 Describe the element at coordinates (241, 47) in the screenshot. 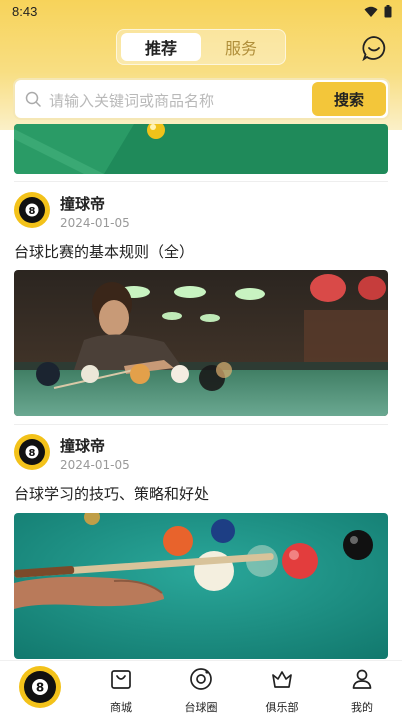

I see `tab-service: 服务` at that location.